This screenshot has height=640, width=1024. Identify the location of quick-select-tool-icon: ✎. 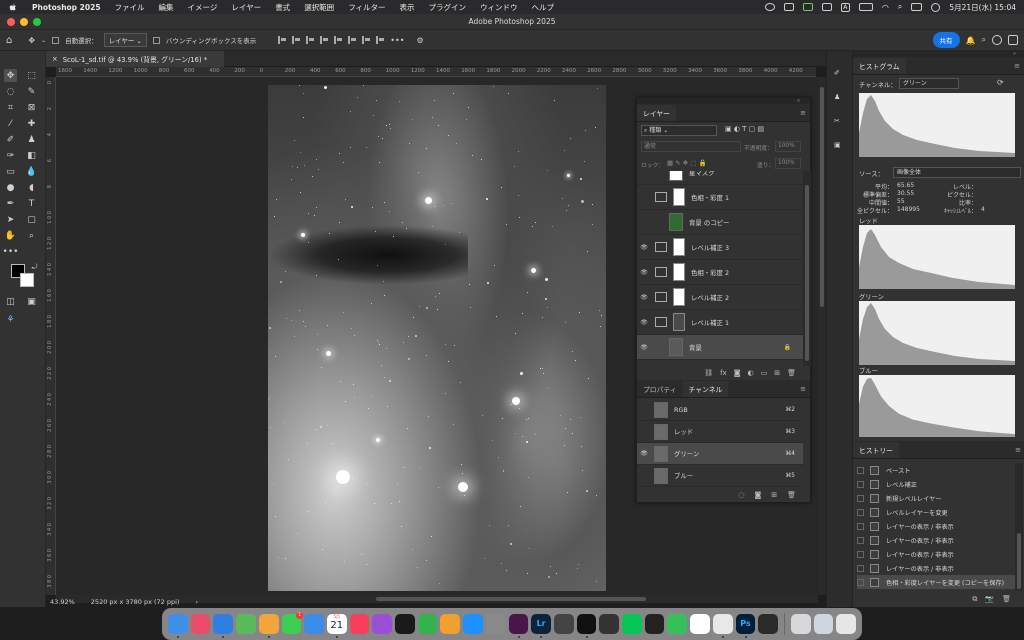
(31, 91).